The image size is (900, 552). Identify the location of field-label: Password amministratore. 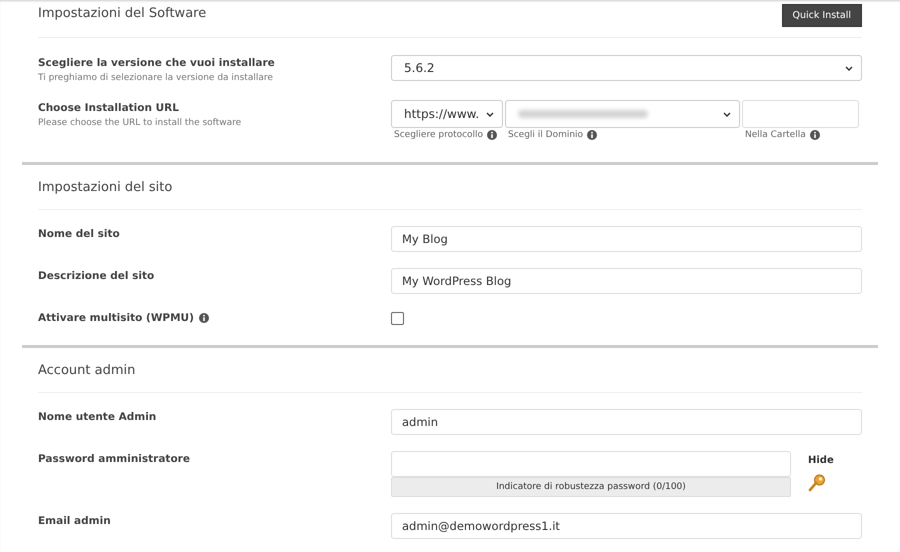
(114, 459).